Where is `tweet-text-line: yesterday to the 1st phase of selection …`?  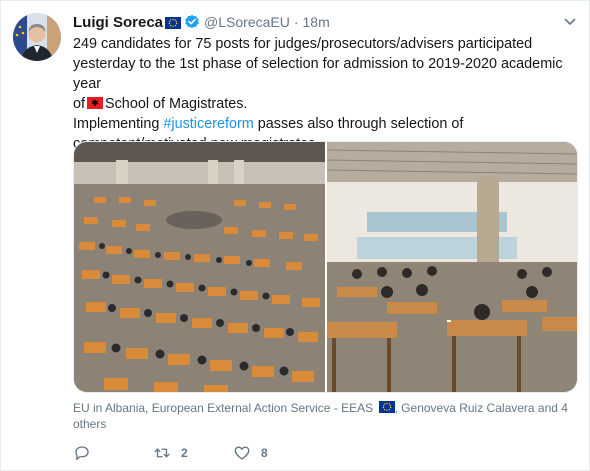
tweet-text-line: yesterday to the 1st phase of selection … is located at coordinates (318, 74).